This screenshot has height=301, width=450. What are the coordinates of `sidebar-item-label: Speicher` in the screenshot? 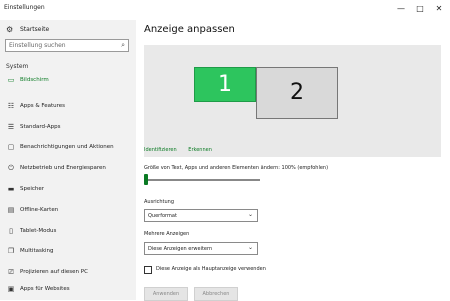 It's located at (32, 189).